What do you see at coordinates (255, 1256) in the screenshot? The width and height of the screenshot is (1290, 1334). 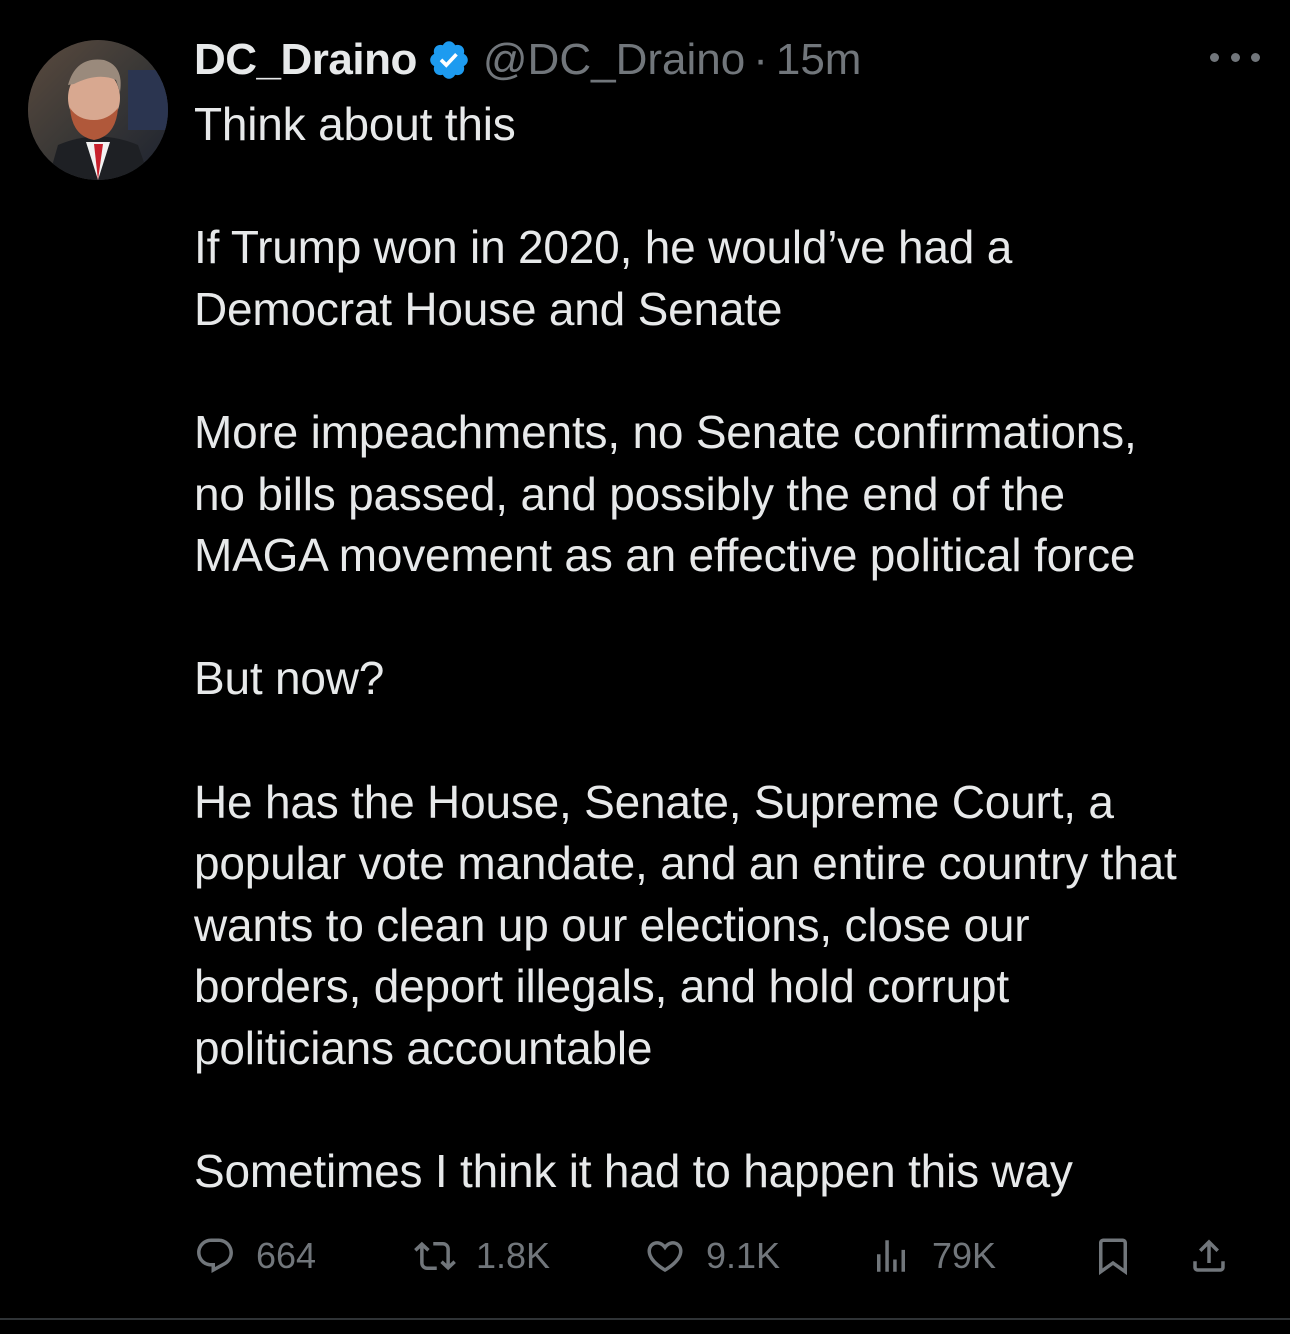 I see `reply-button: 664` at bounding box center [255, 1256].